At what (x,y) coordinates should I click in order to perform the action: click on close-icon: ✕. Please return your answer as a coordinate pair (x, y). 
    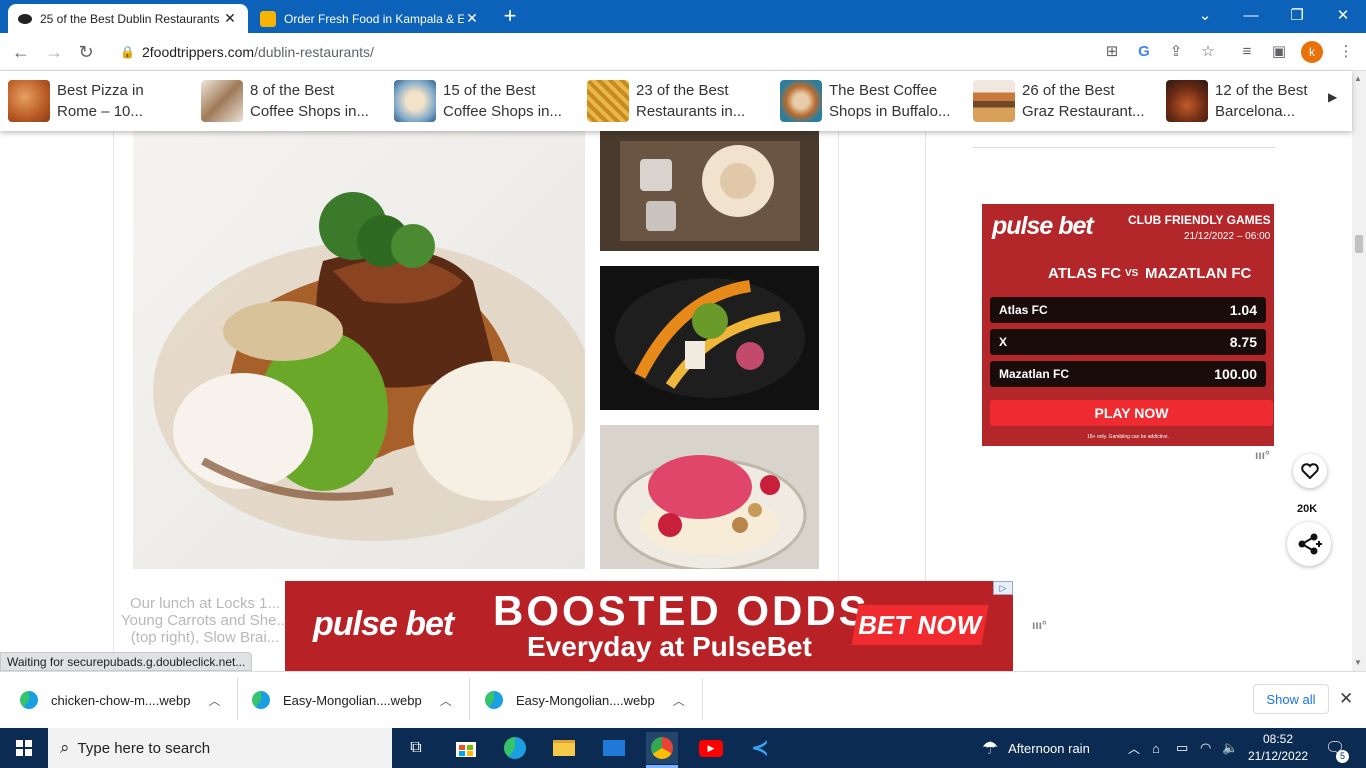
    Looking at the image, I should click on (1346, 699).